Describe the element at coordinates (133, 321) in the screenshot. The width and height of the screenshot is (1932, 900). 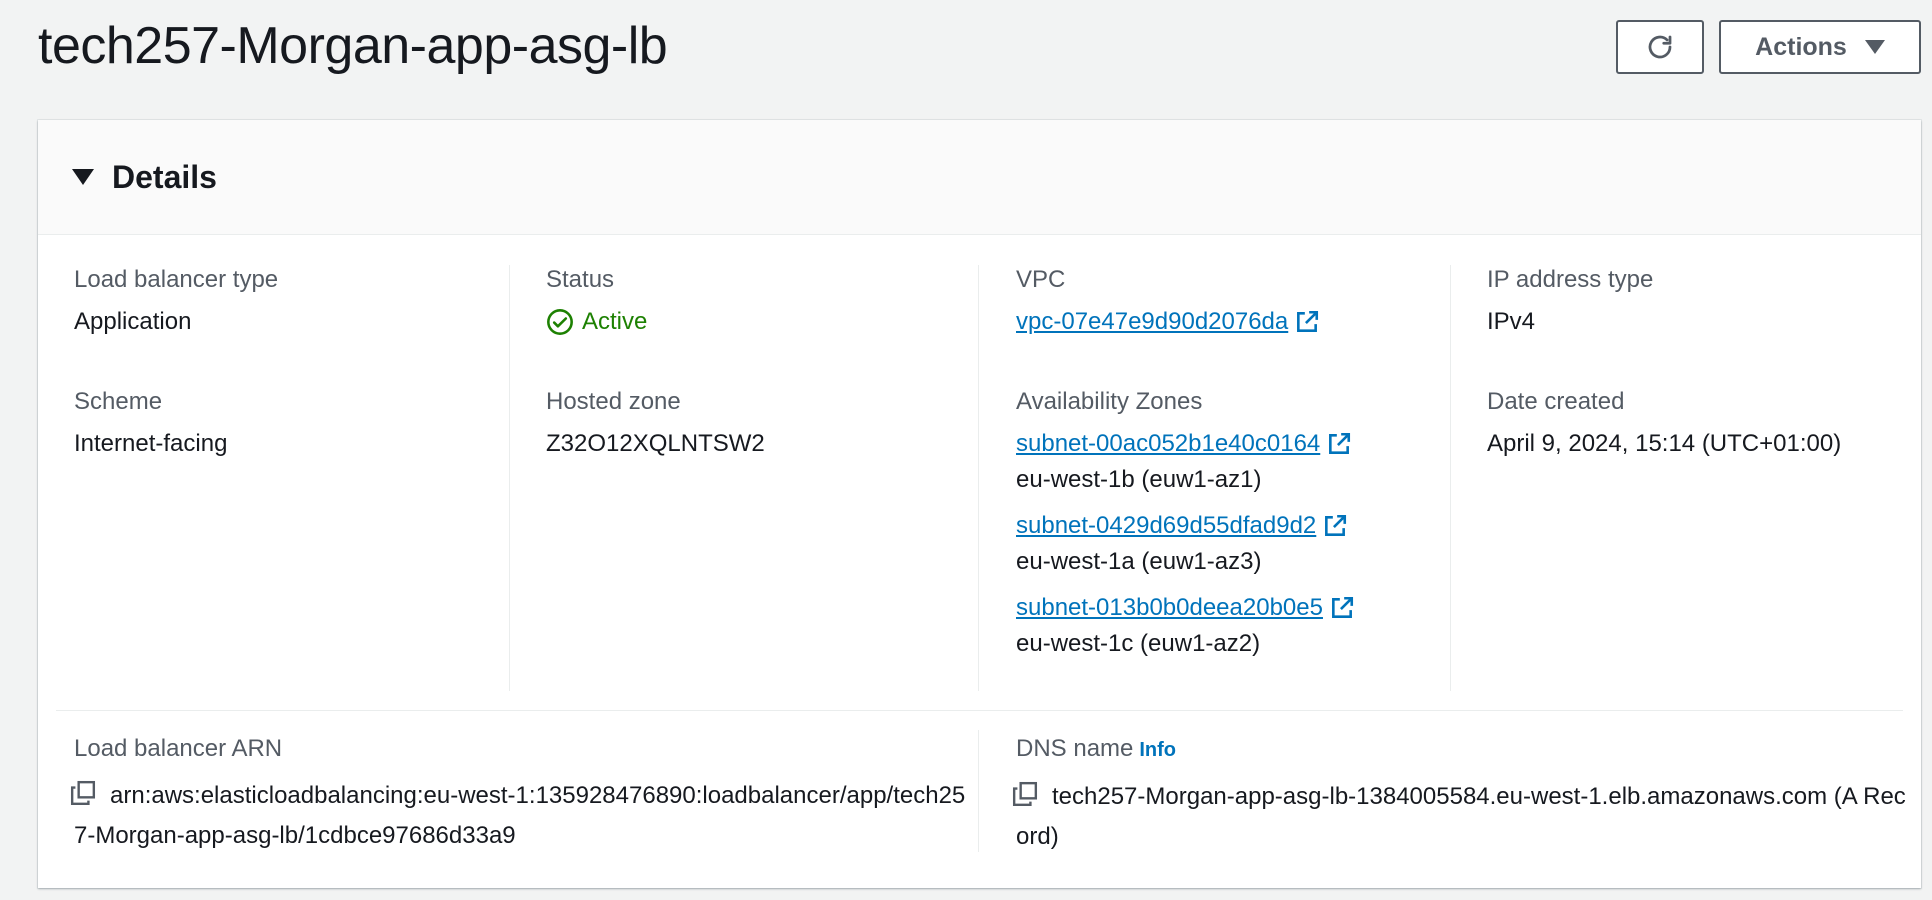
I see `lb-type-value: Application` at that location.